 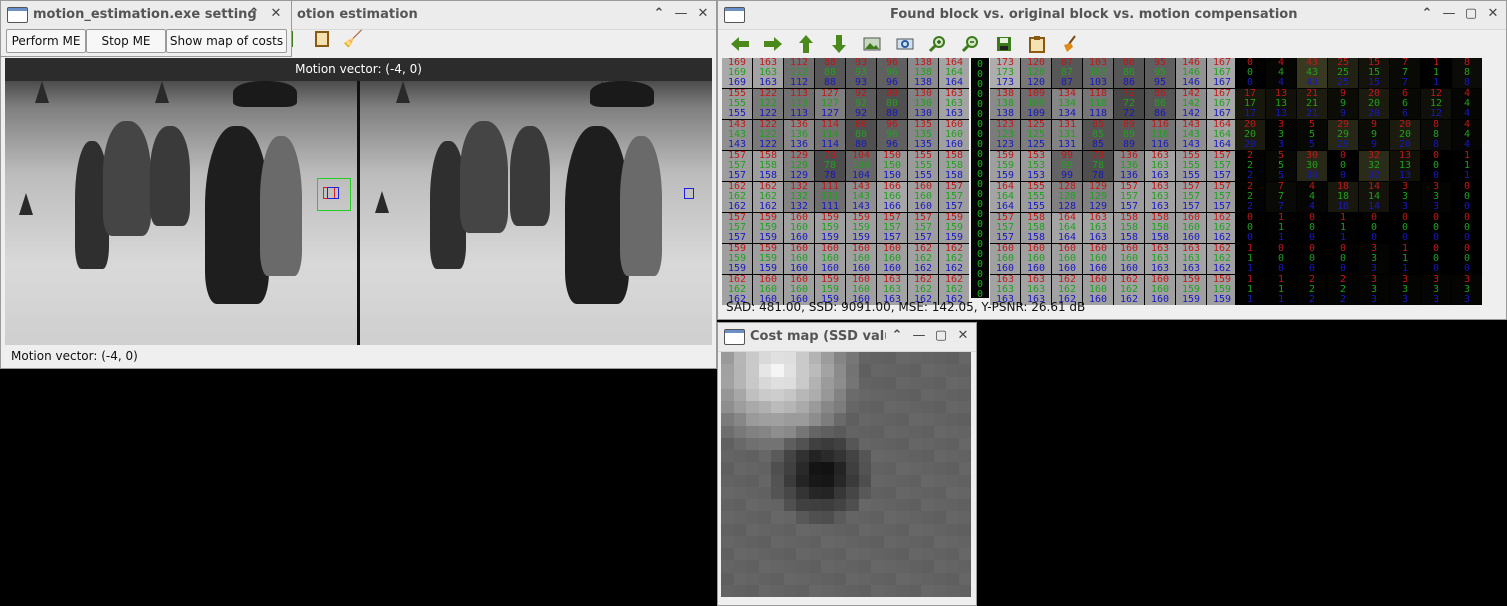 What do you see at coordinates (1067, 73) in the screenshot?
I see `block-cell: 87 87 87` at bounding box center [1067, 73].